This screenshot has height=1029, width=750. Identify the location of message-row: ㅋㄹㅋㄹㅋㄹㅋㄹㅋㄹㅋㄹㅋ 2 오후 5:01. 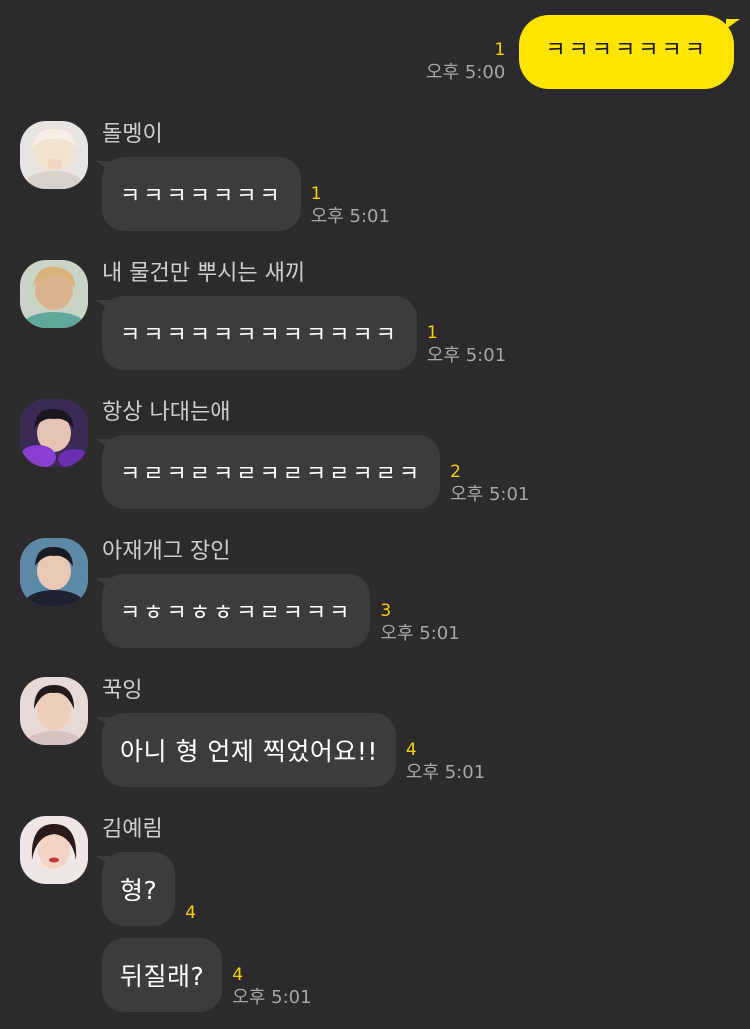
(312, 472).